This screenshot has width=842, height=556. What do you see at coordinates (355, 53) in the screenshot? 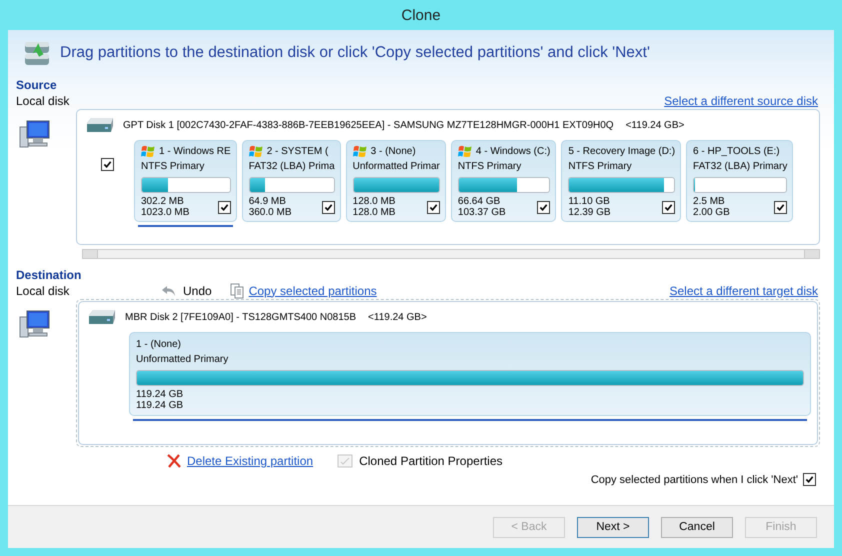
I see `instruction-text: Drag partitions to the destination disk or click 'Copy selected partitions' and click 'Next'` at bounding box center [355, 53].